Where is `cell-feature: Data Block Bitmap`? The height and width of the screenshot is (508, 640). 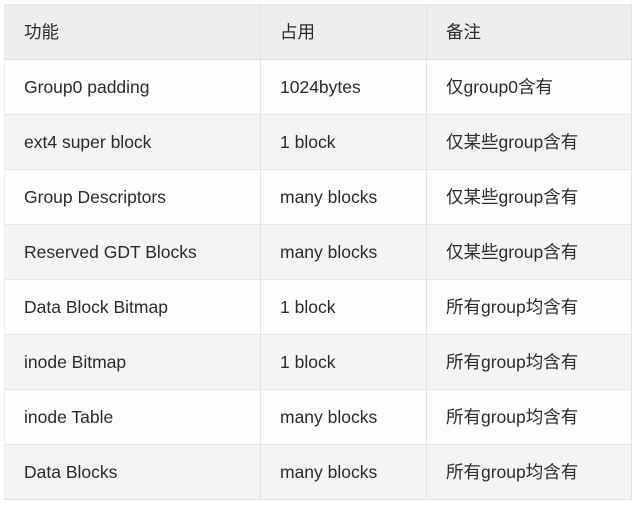
cell-feature: Data Block Bitmap is located at coordinates (132, 307).